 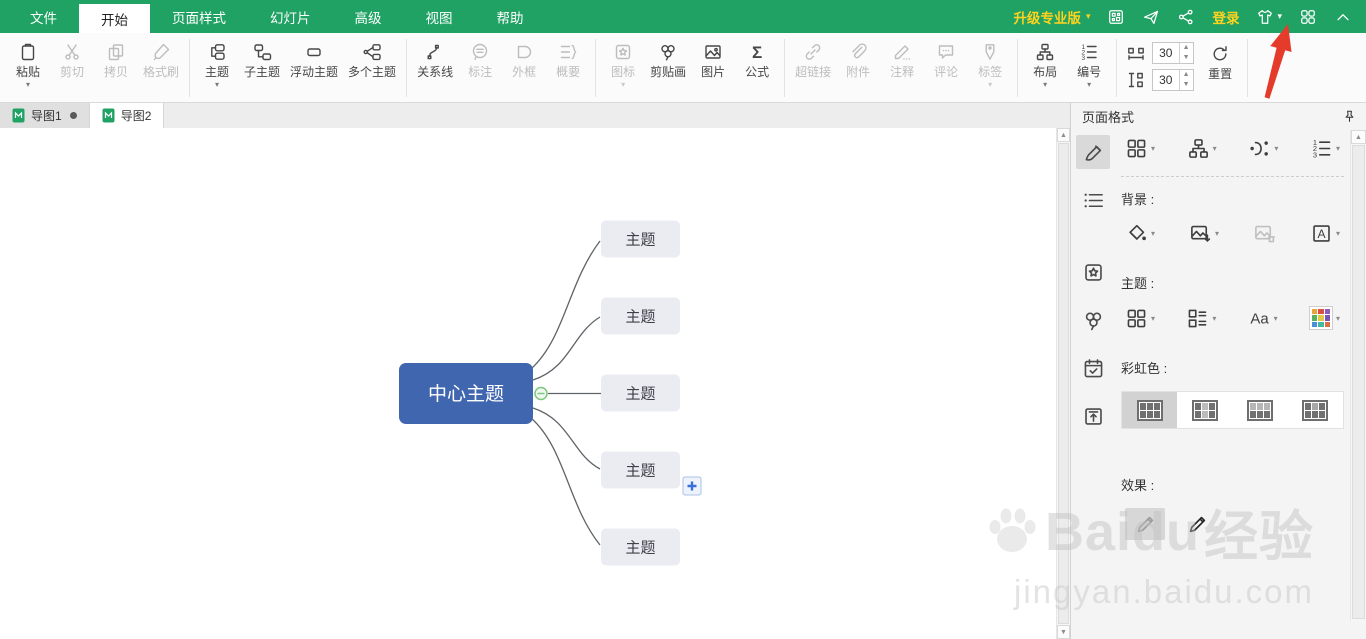 What do you see at coordinates (713, 58) in the screenshot?
I see `picture-button: 图片` at bounding box center [713, 58].